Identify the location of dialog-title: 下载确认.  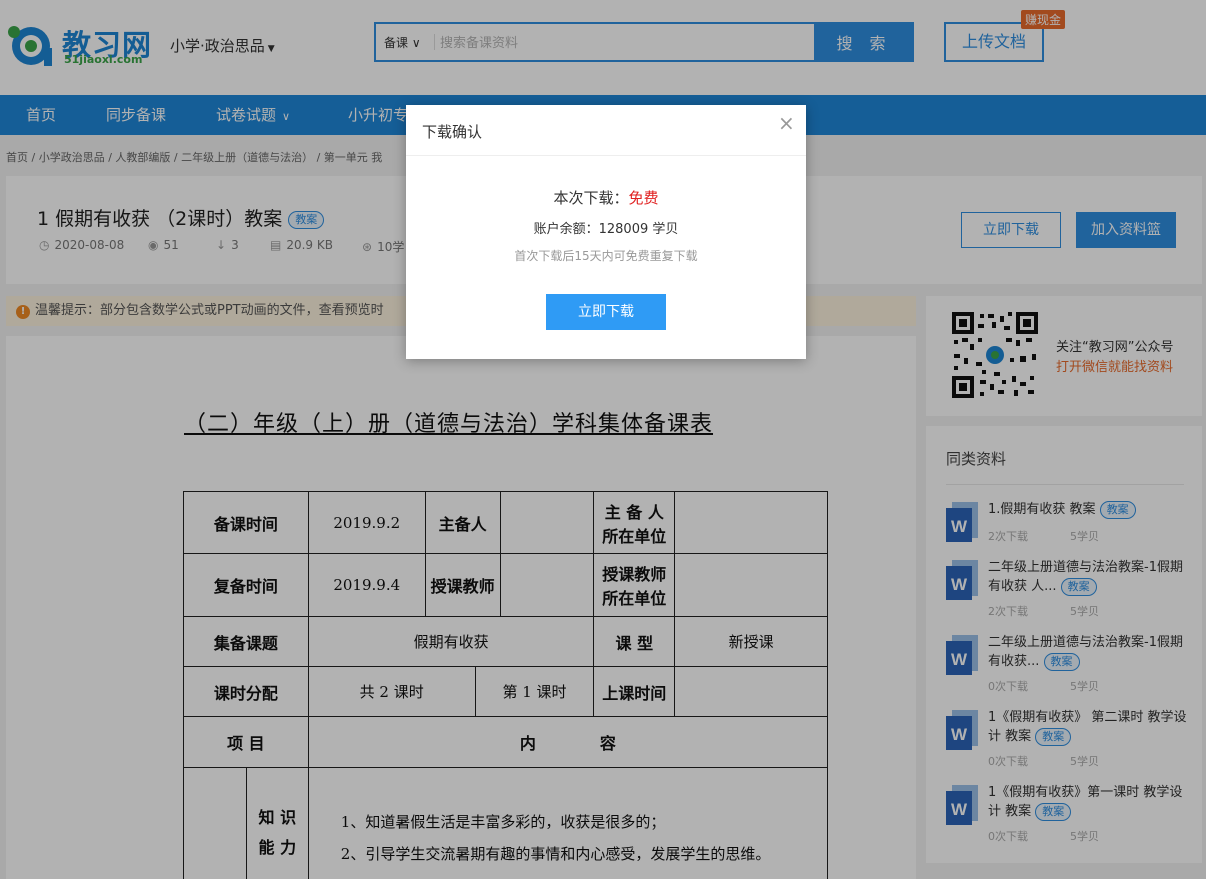
(452, 132).